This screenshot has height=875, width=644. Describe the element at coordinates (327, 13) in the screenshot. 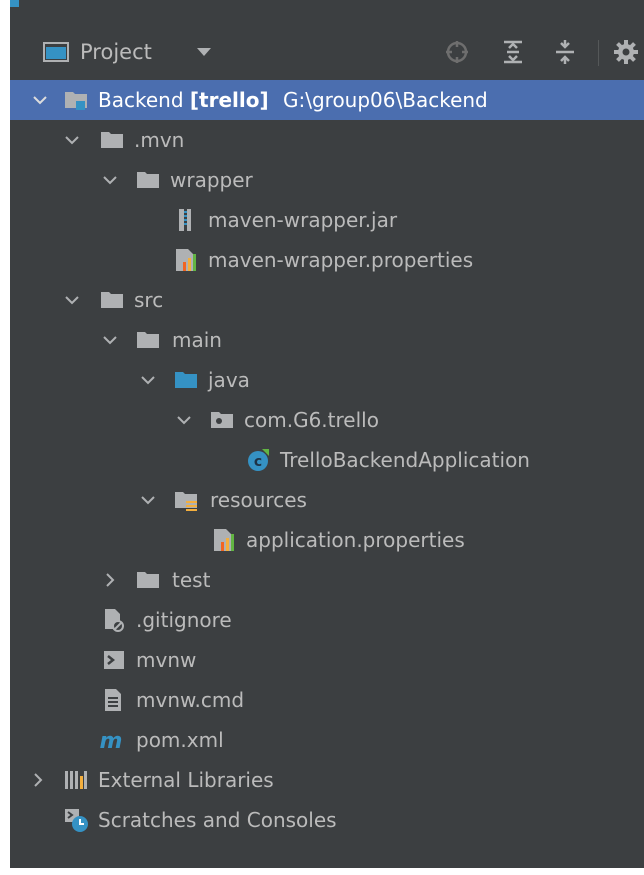

I see `window-top-strip` at that location.